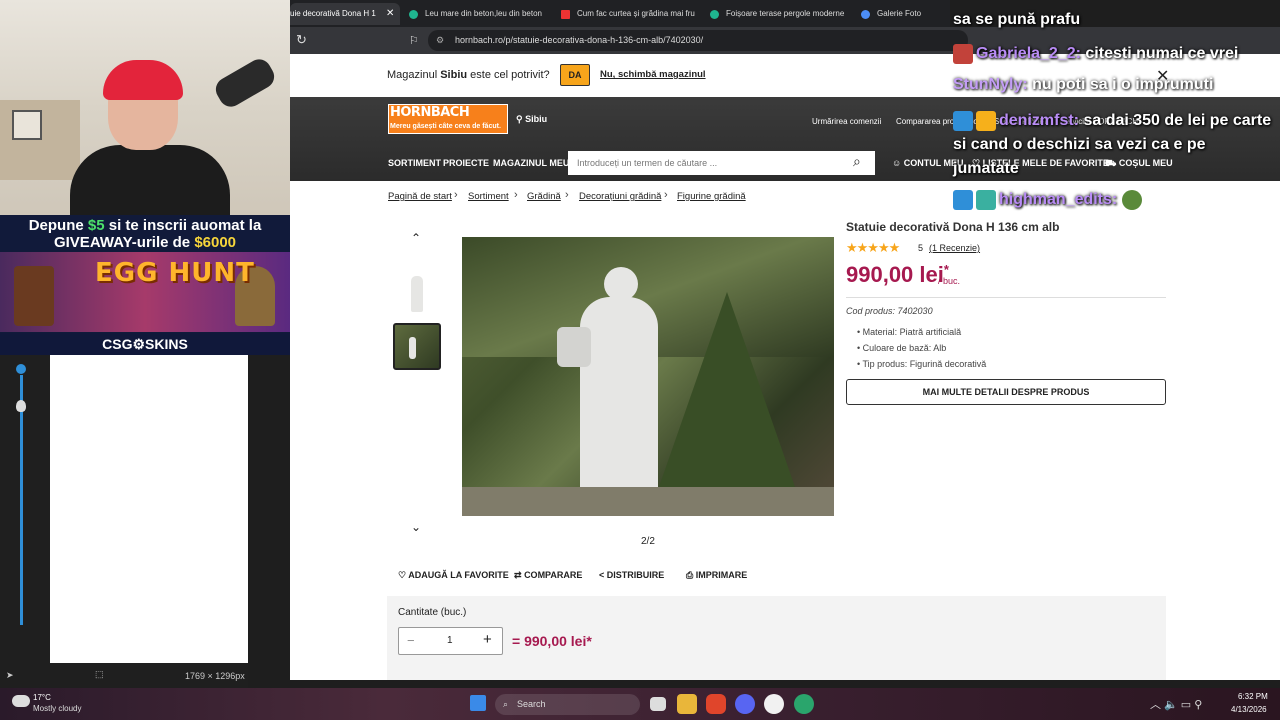 This screenshot has width=1280, height=720. What do you see at coordinates (414, 40) in the screenshot?
I see `bookmark-icon: ⚐` at bounding box center [414, 40].